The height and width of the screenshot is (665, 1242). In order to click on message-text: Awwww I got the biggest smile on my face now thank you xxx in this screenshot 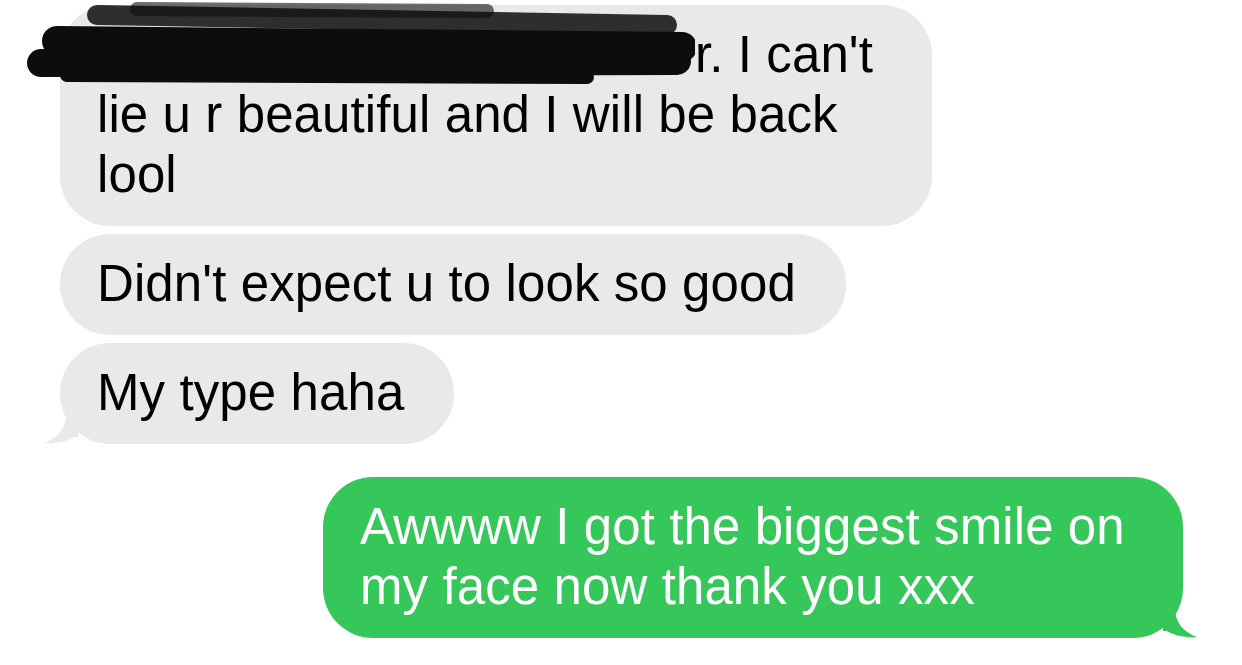, I will do `click(743, 557)`.